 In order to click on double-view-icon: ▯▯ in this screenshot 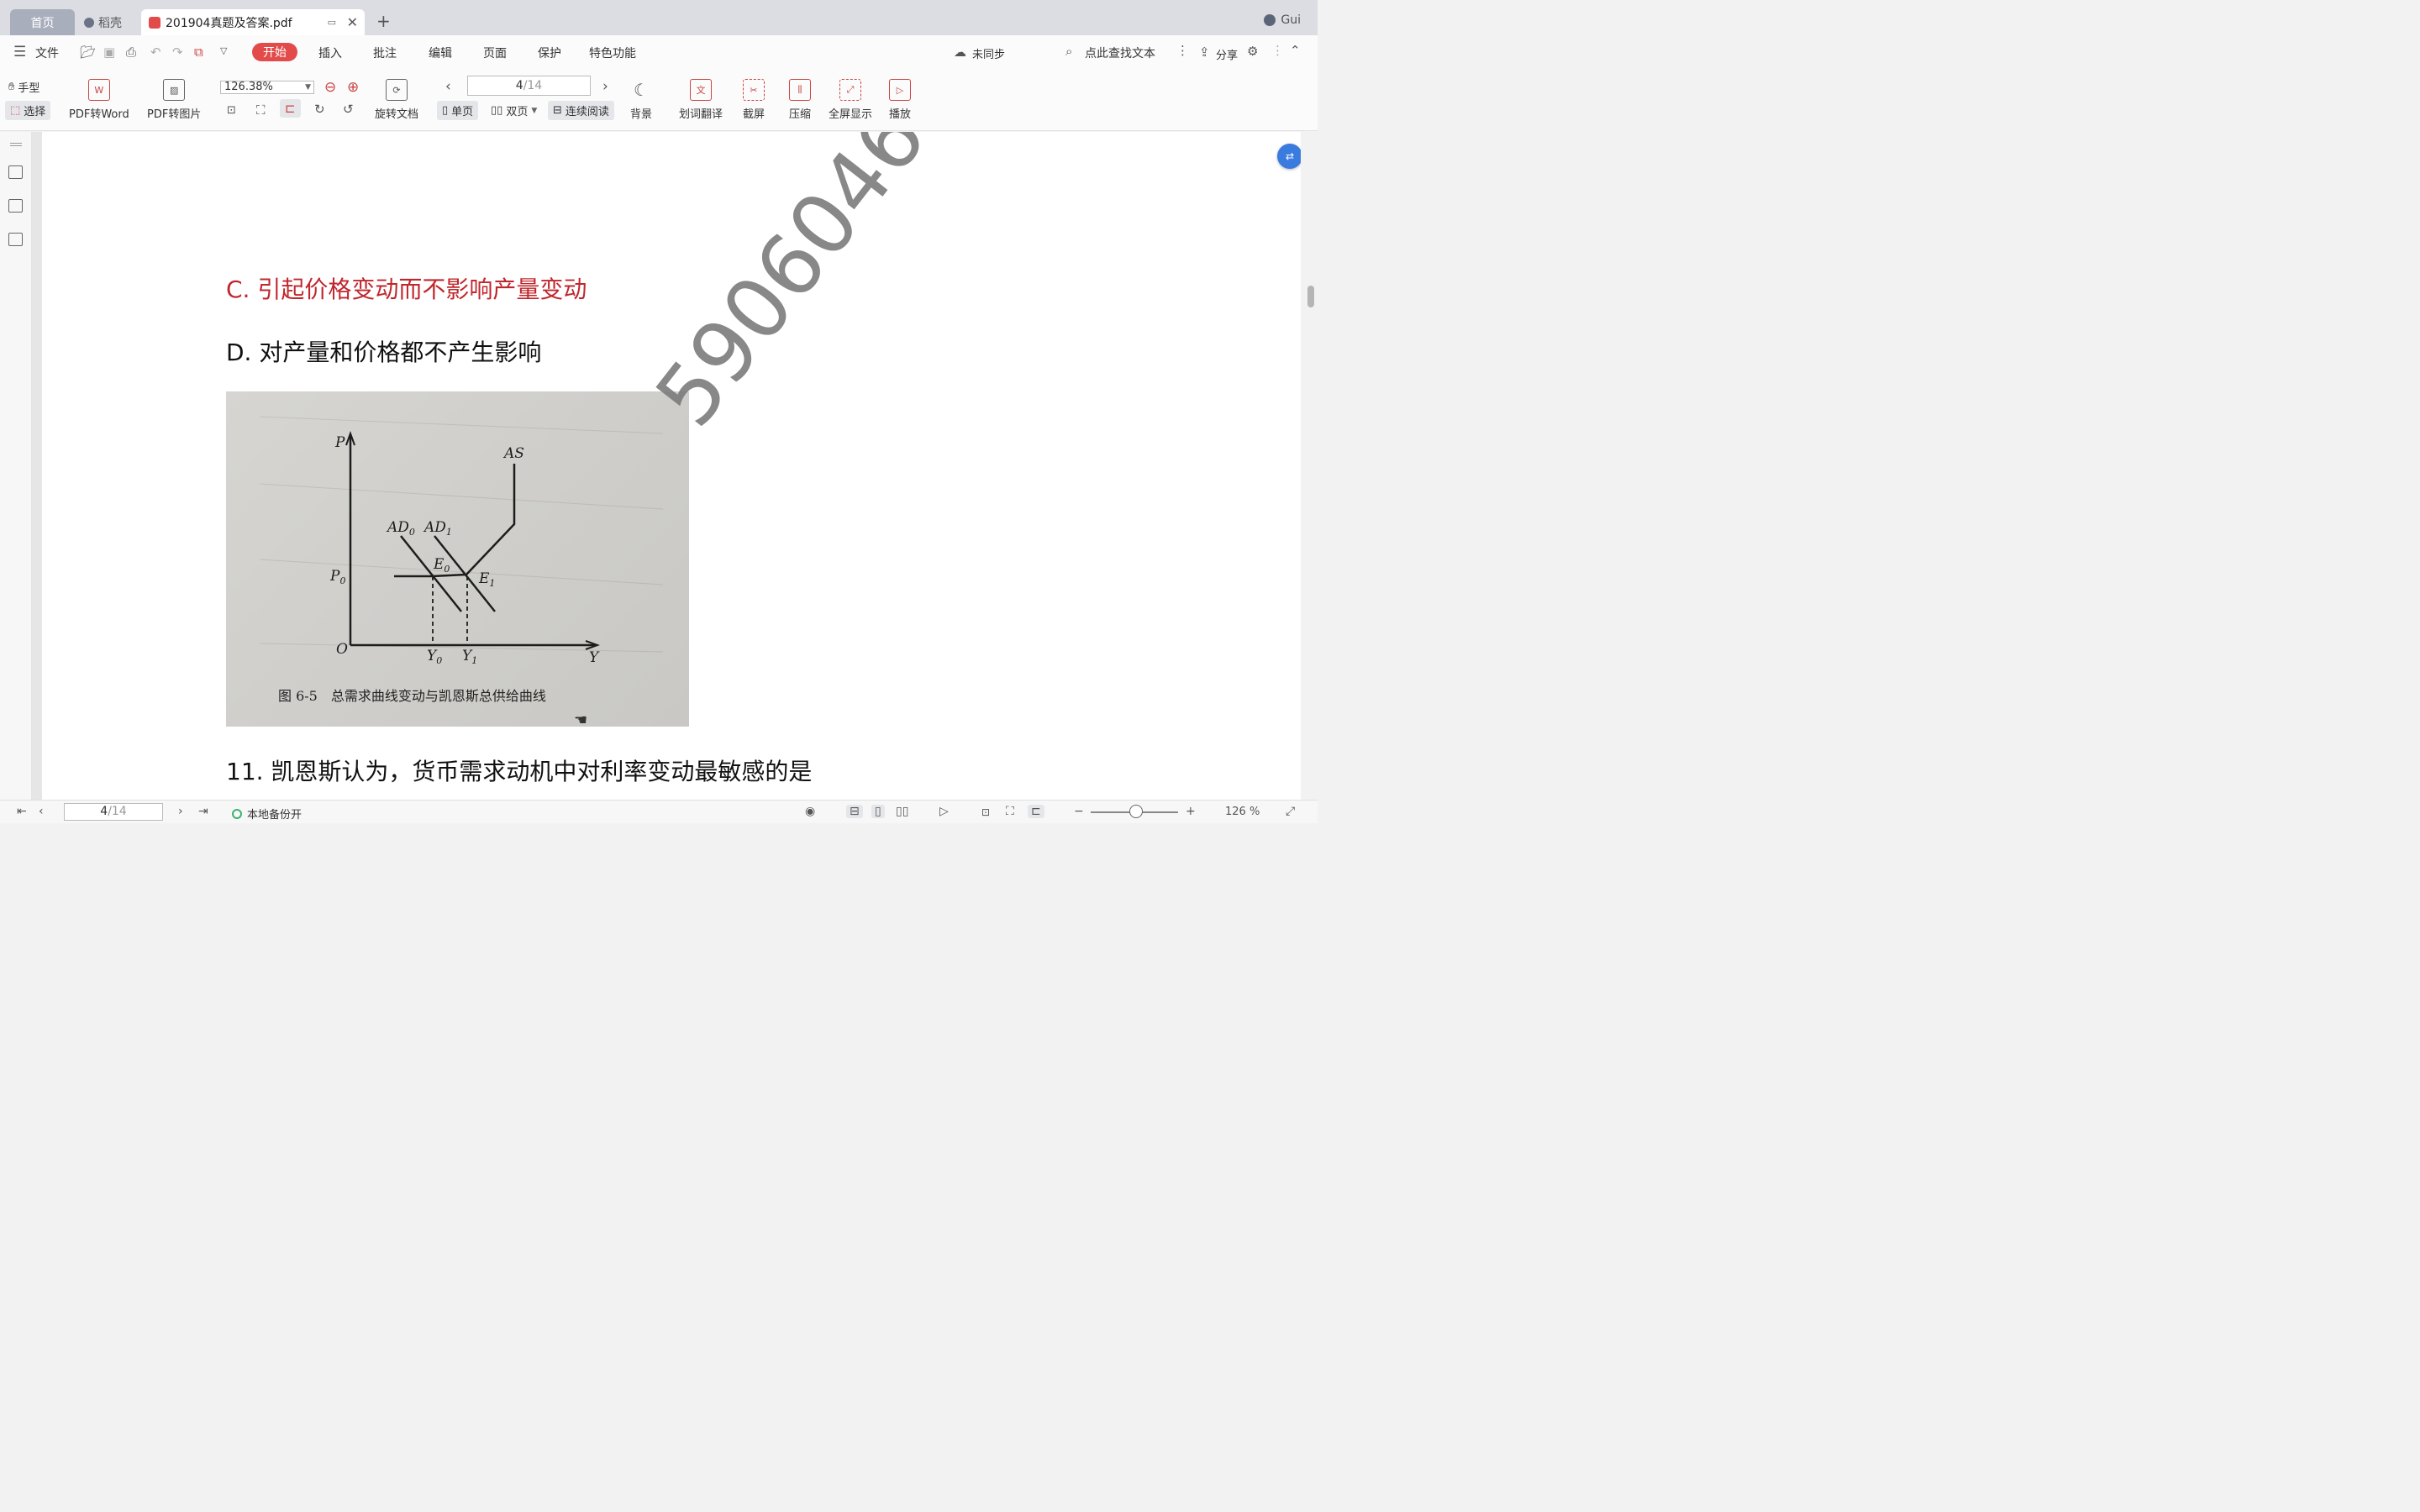, I will do `click(902, 811)`.